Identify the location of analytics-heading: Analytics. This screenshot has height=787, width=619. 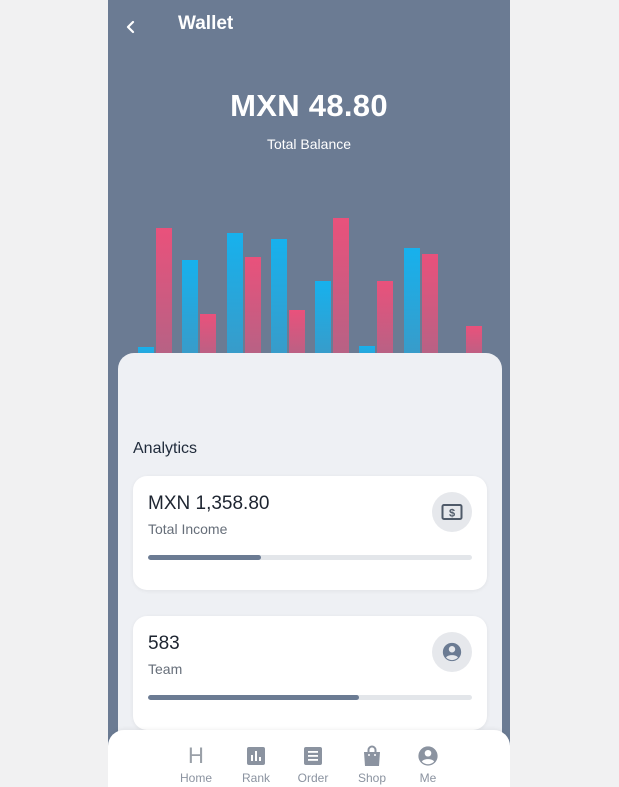
(165, 448).